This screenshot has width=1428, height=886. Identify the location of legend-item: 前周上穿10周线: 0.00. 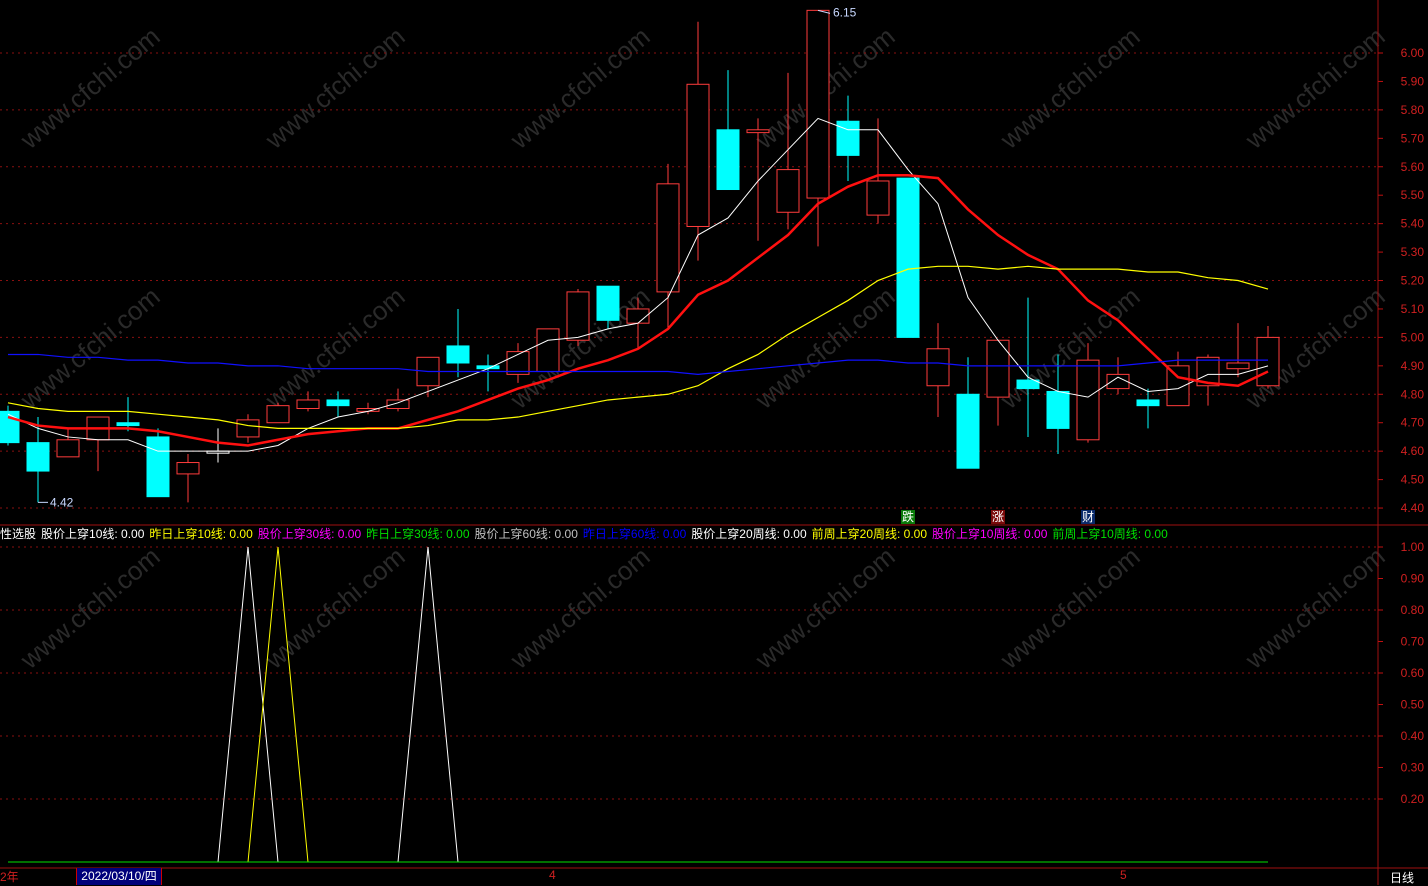
(1110, 534).